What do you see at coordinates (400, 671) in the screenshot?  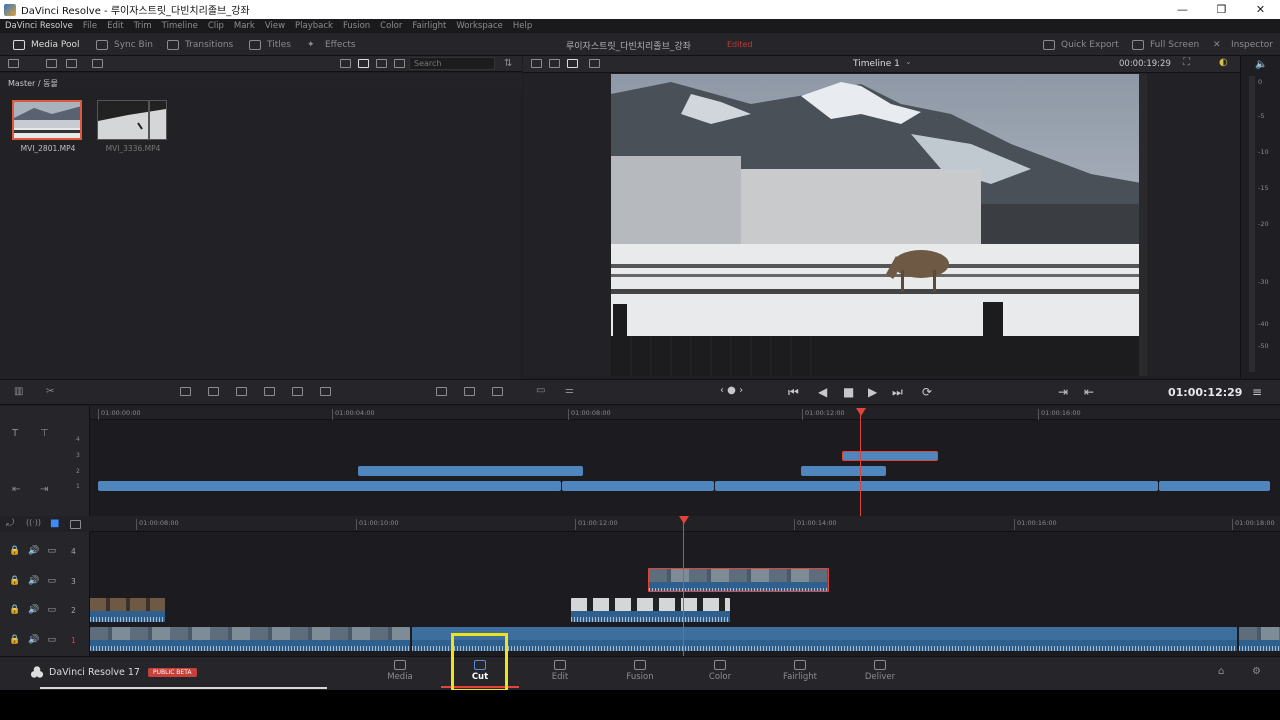 I see `page-media: Media` at bounding box center [400, 671].